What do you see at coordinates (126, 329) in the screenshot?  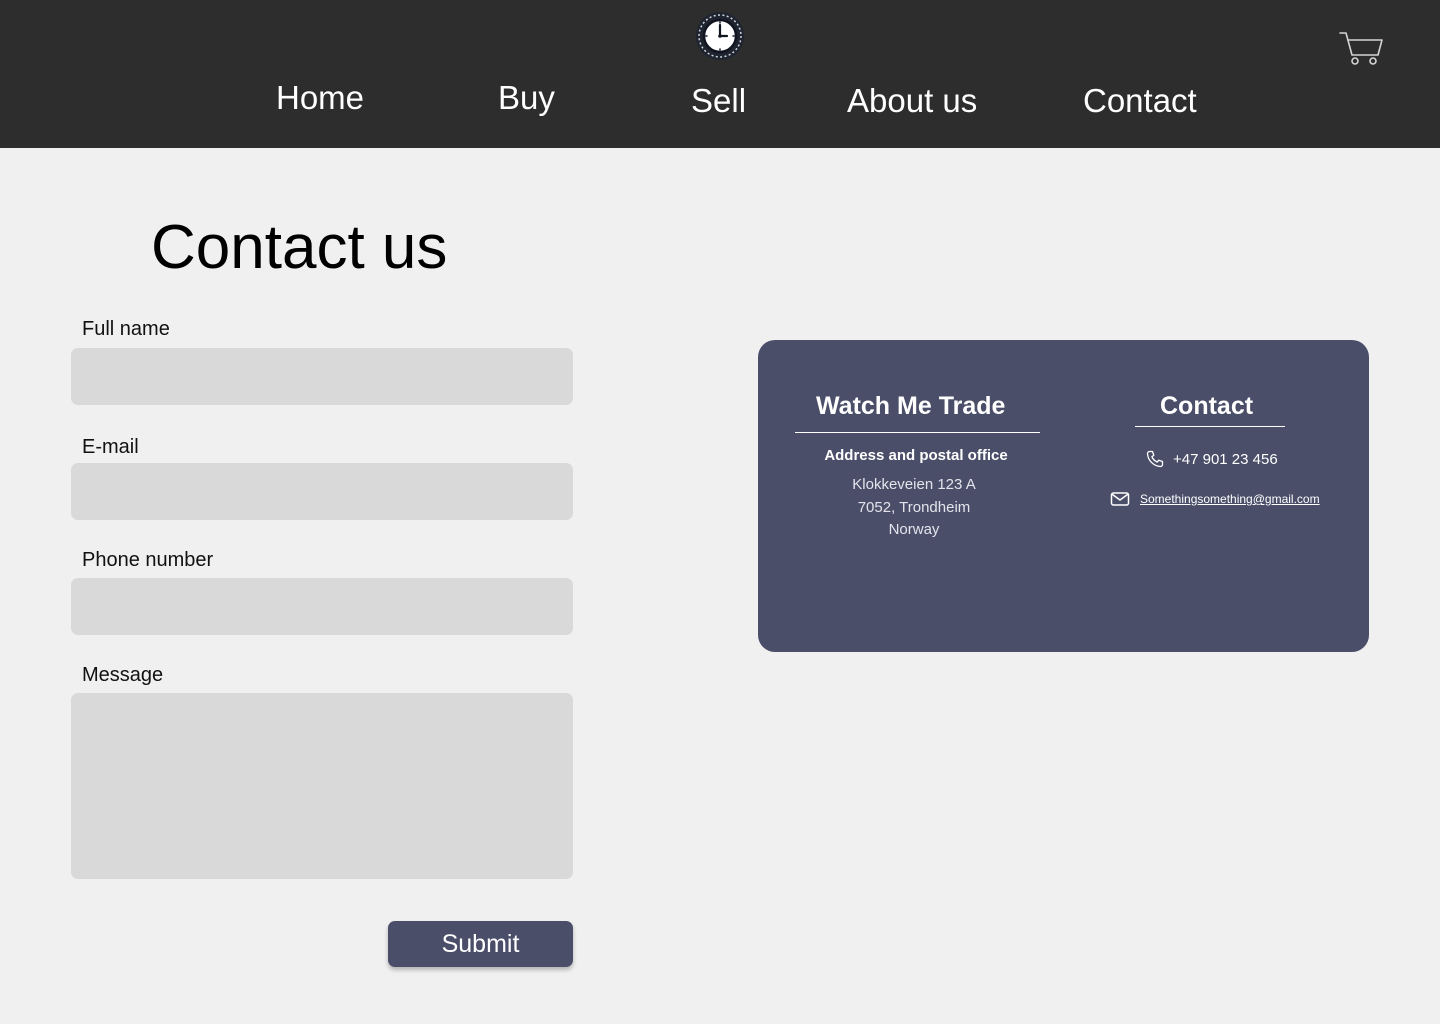 I see `full-name-label: Full name` at bounding box center [126, 329].